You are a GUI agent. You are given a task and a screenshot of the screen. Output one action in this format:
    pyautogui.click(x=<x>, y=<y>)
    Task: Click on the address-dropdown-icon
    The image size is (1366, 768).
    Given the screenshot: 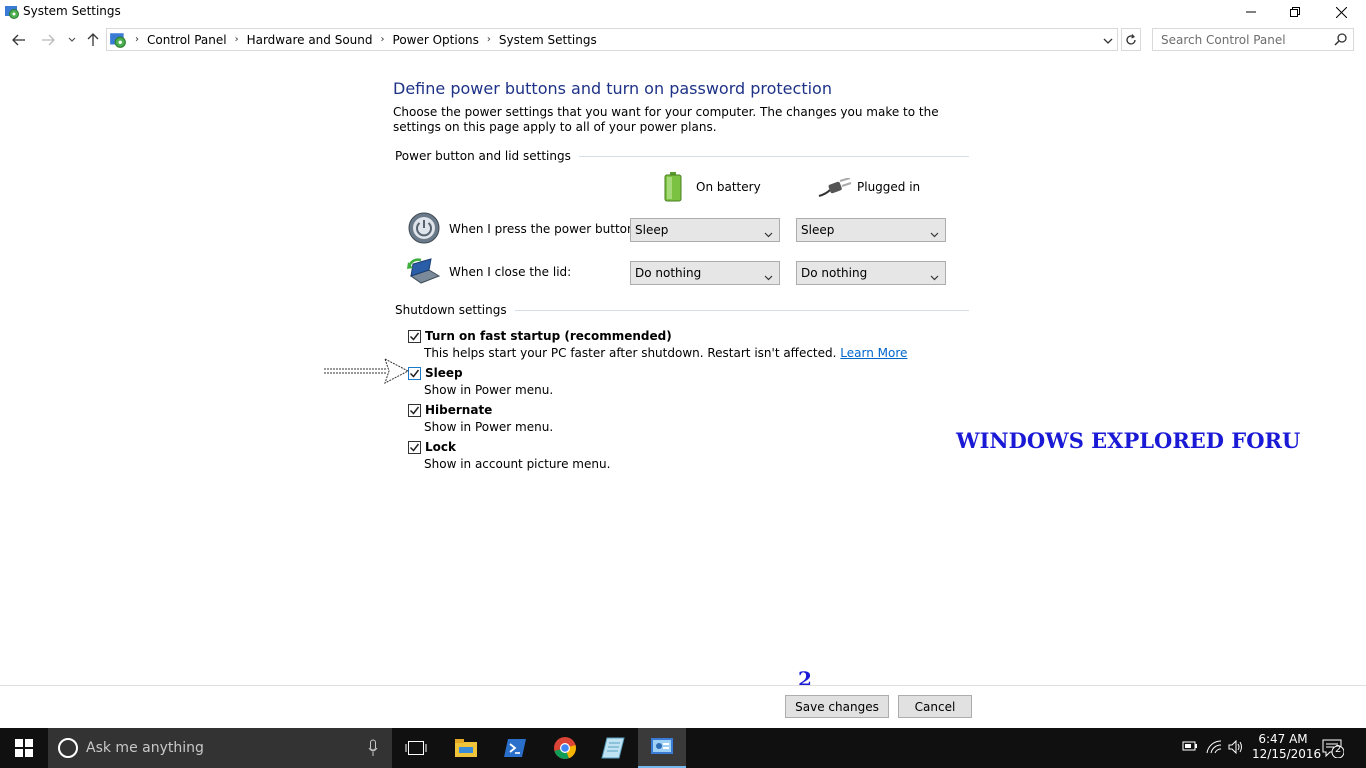 What is the action you would take?
    pyautogui.click(x=1108, y=41)
    